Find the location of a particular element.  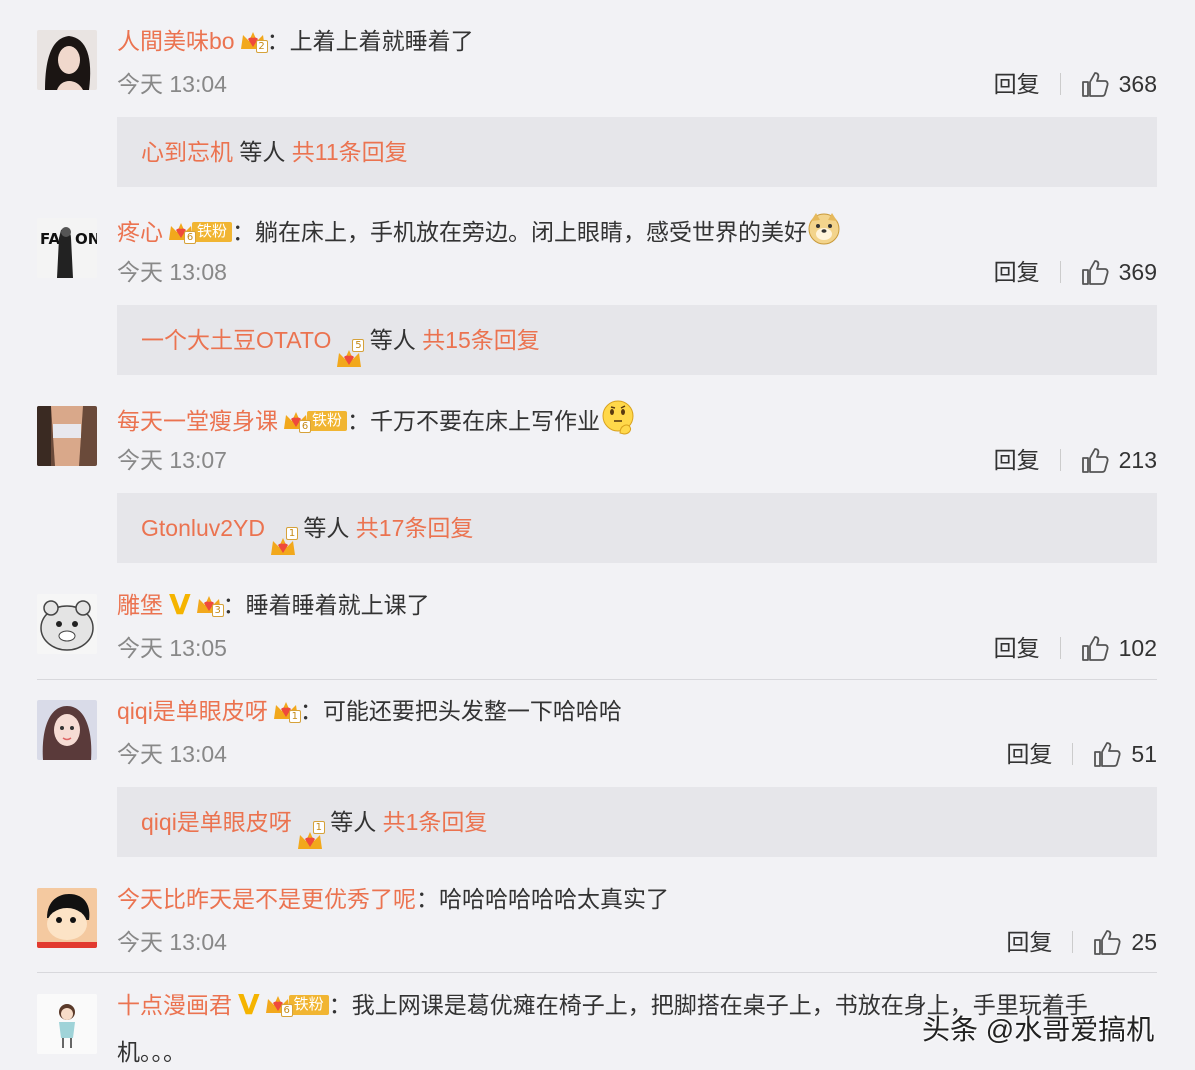

reply-count-link: 共1条回复 is located at coordinates (435, 822).